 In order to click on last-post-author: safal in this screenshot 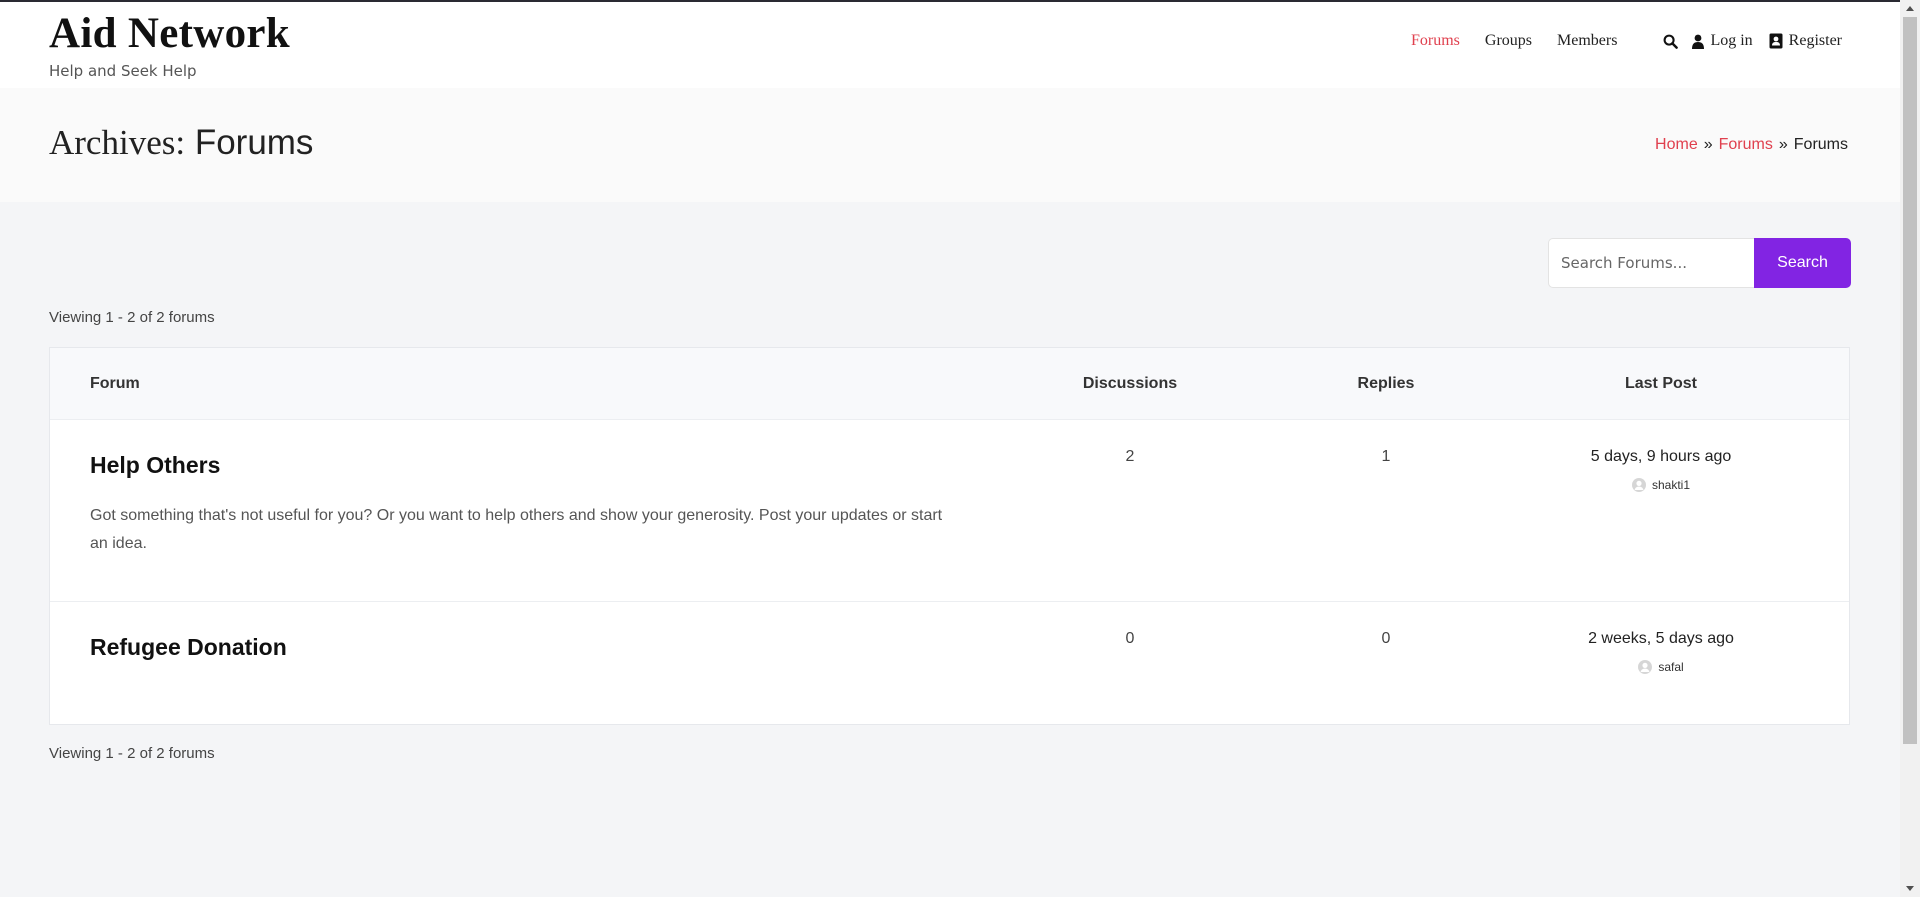, I will do `click(1661, 667)`.